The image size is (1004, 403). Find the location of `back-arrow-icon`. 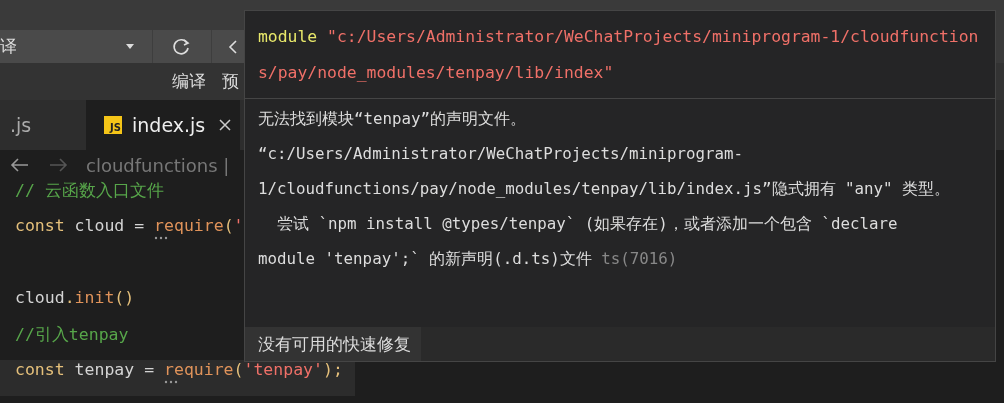

back-arrow-icon is located at coordinates (20, 165).